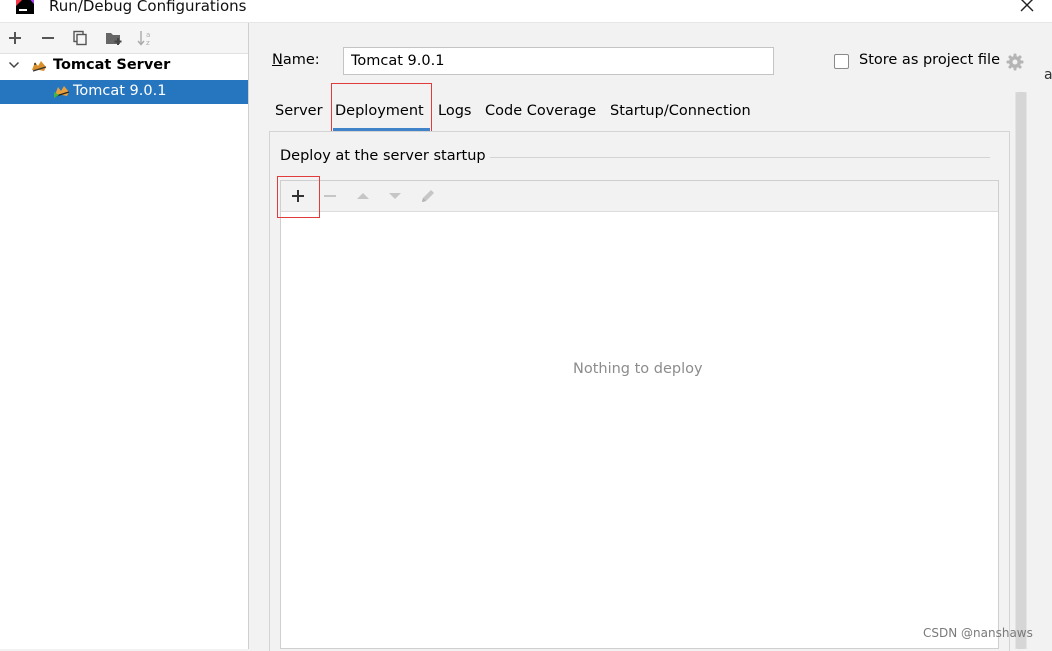 This screenshot has width=1052, height=651. Describe the element at coordinates (112, 65) in the screenshot. I see `tree-node-label: Tomcat Server` at that location.